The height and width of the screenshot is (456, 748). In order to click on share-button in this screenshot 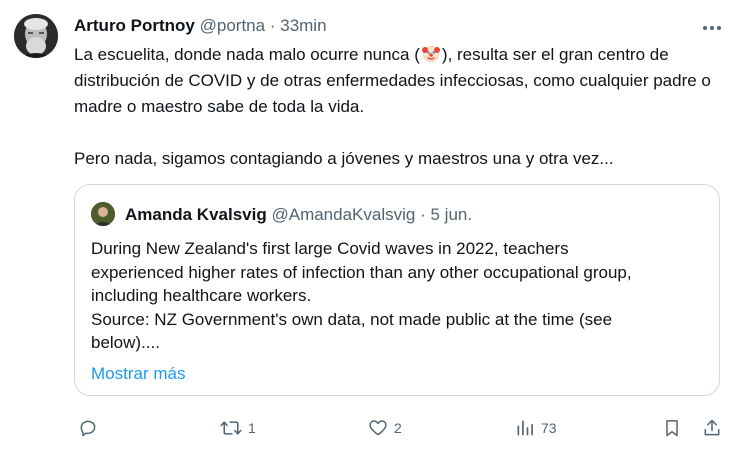, I will do `click(712, 428)`.